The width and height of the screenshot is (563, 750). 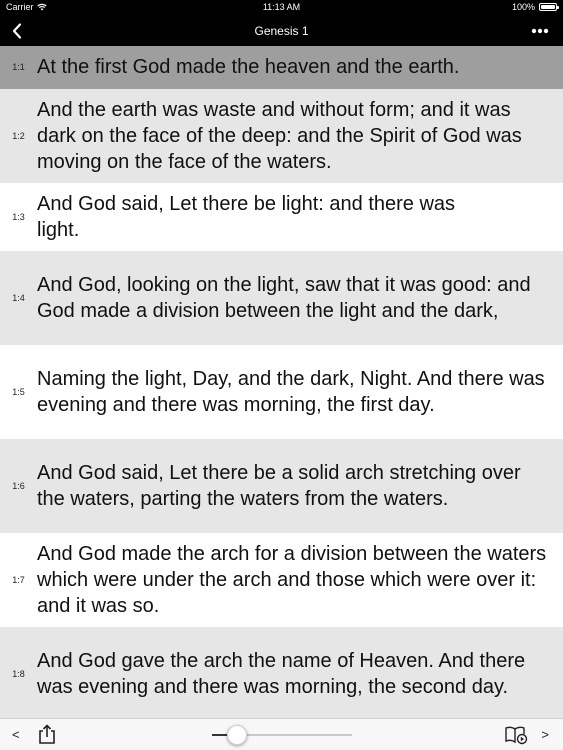 What do you see at coordinates (18, 485) in the screenshot?
I see `verse-number: 1:6` at bounding box center [18, 485].